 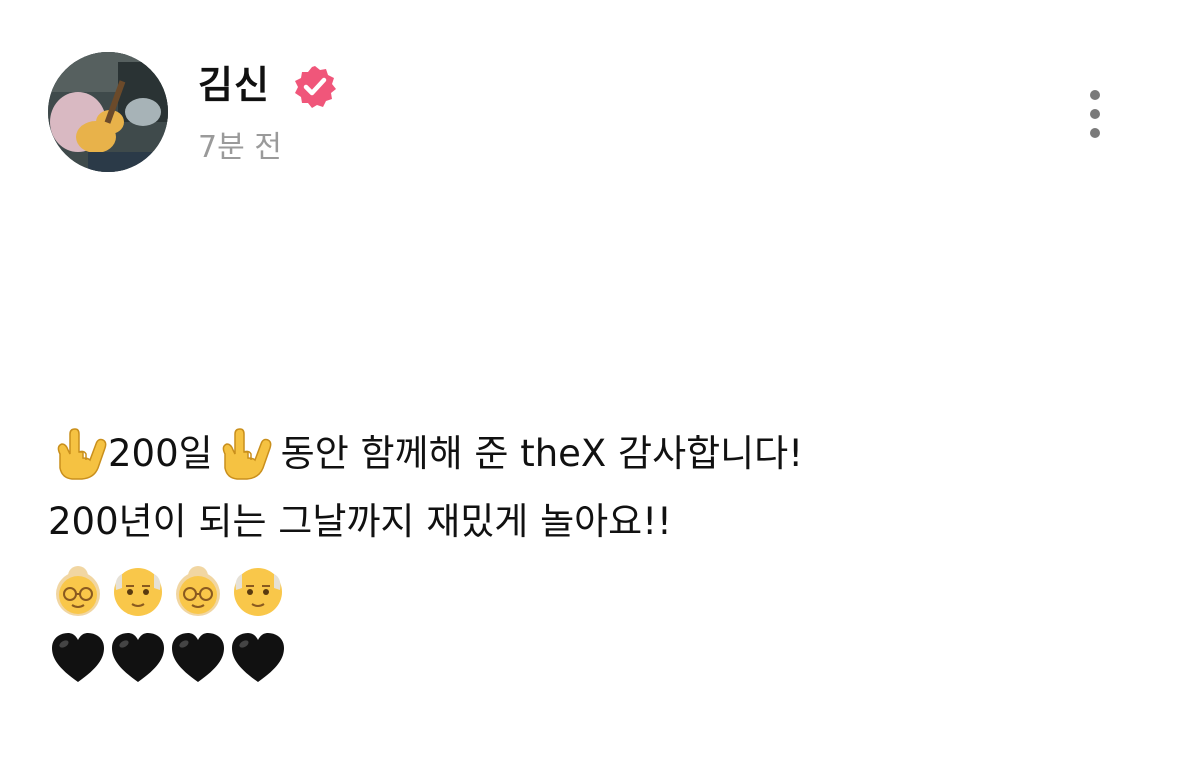 What do you see at coordinates (240, 147) in the screenshot?
I see `post-timestamp: 7분 전` at bounding box center [240, 147].